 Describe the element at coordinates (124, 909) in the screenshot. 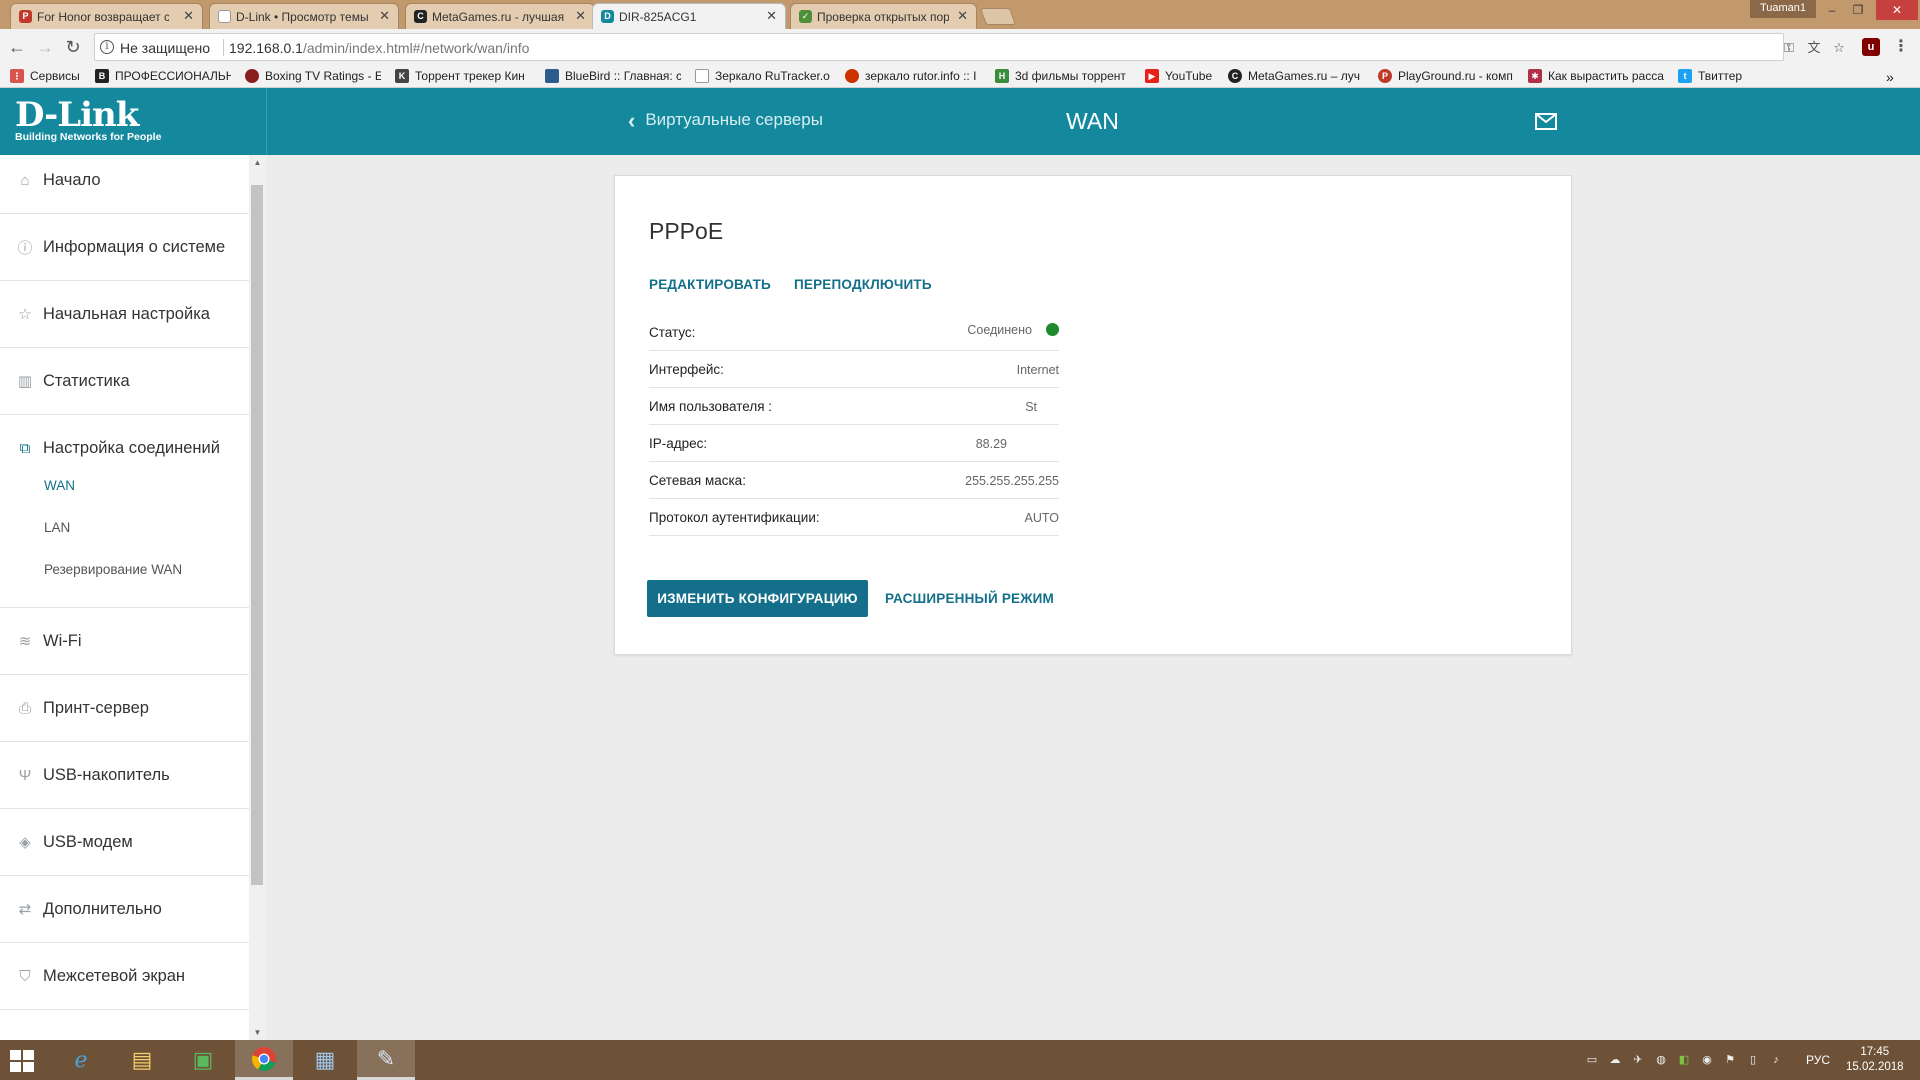

I see `sidebar-item-advanced: ⇄ Дополнительно` at that location.